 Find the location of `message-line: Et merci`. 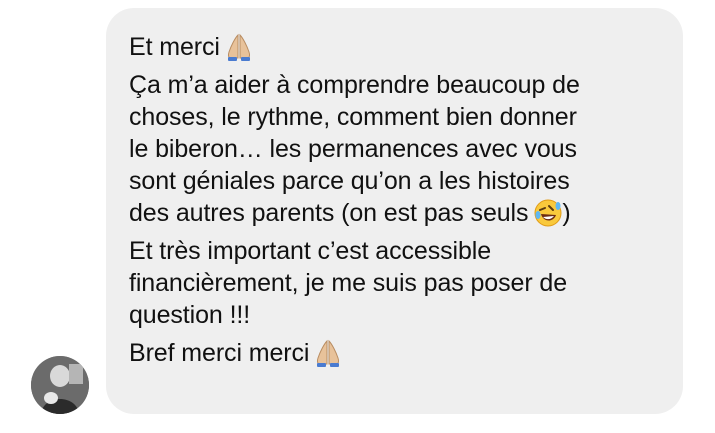

message-line: Et merci is located at coordinates (397, 47).